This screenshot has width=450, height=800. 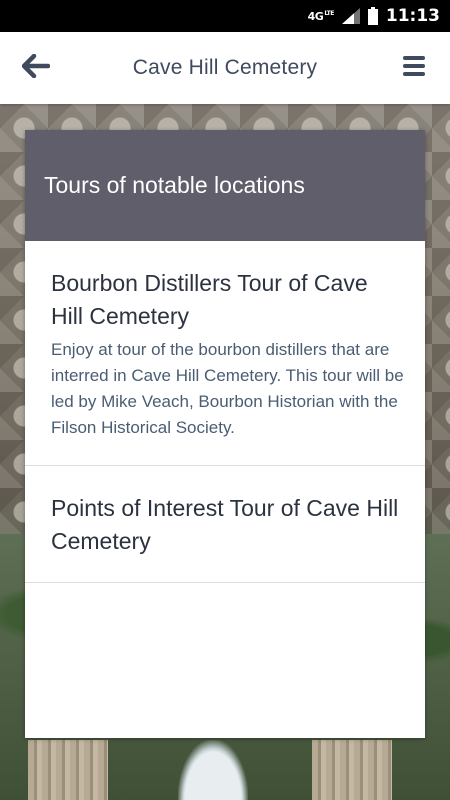 I want to click on signal-icon, so click(x=350, y=16).